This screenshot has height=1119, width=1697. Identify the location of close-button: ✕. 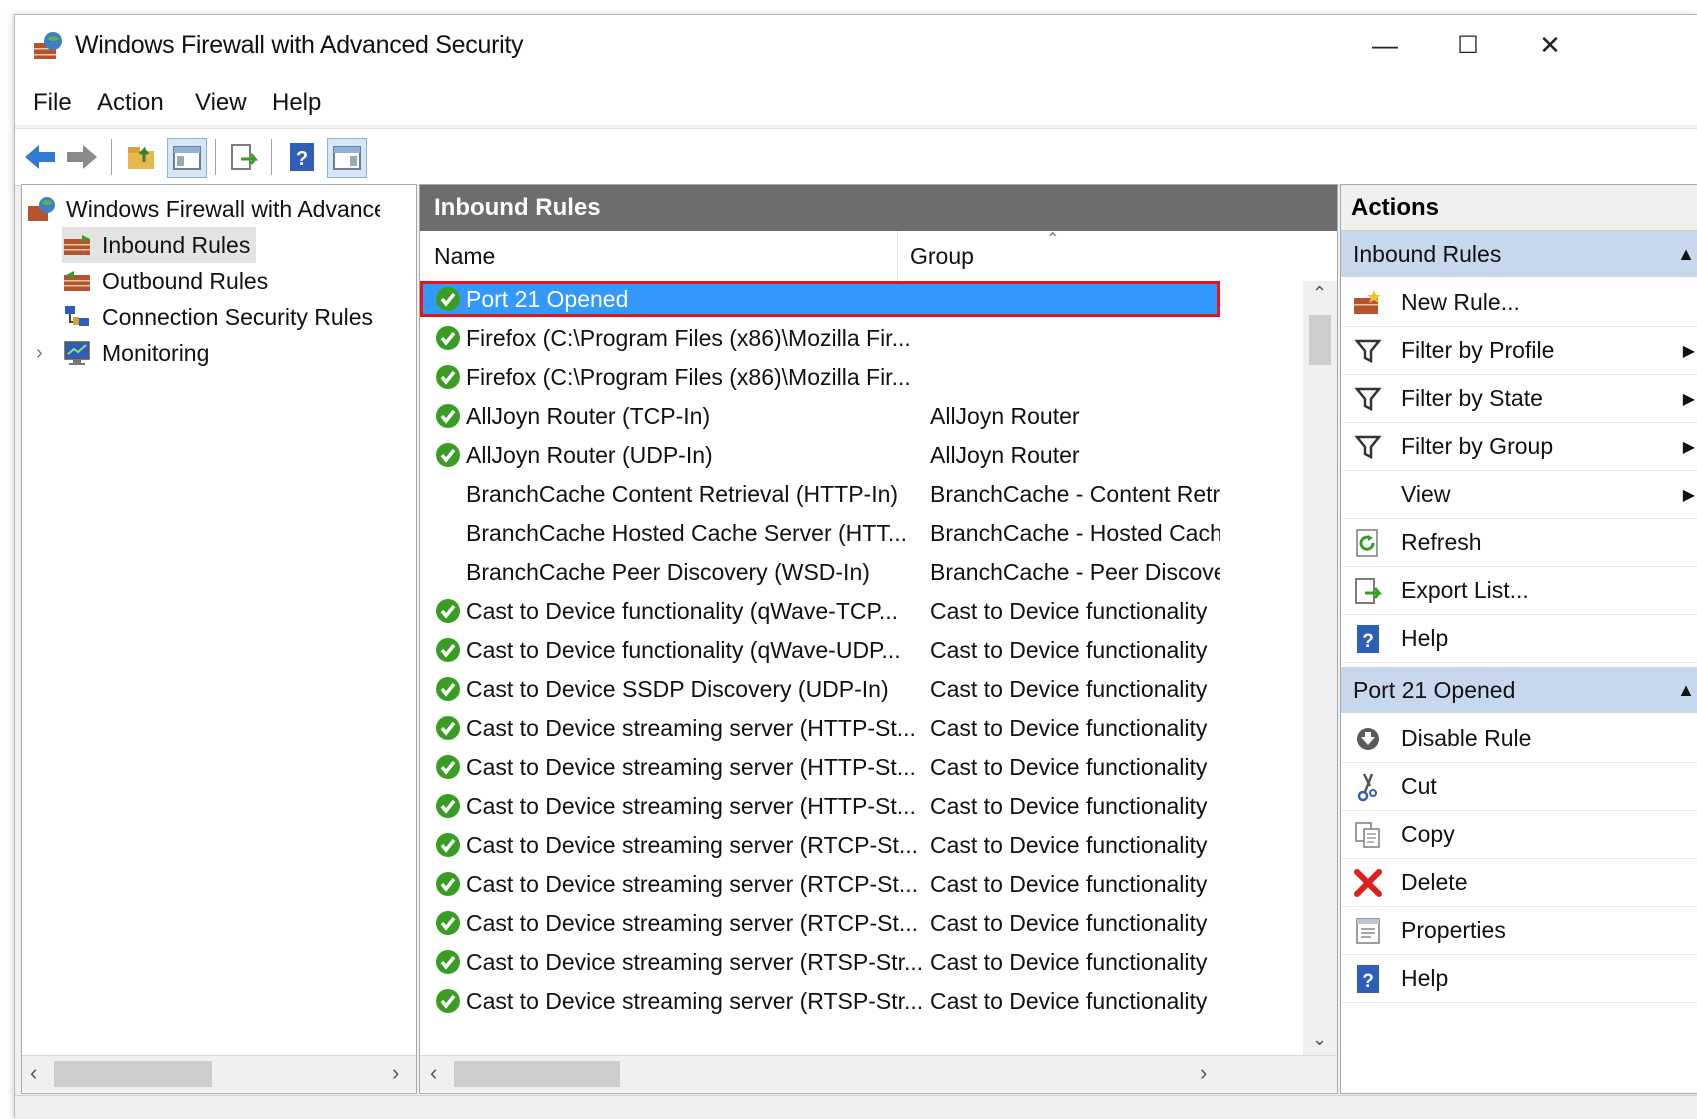
(1550, 45).